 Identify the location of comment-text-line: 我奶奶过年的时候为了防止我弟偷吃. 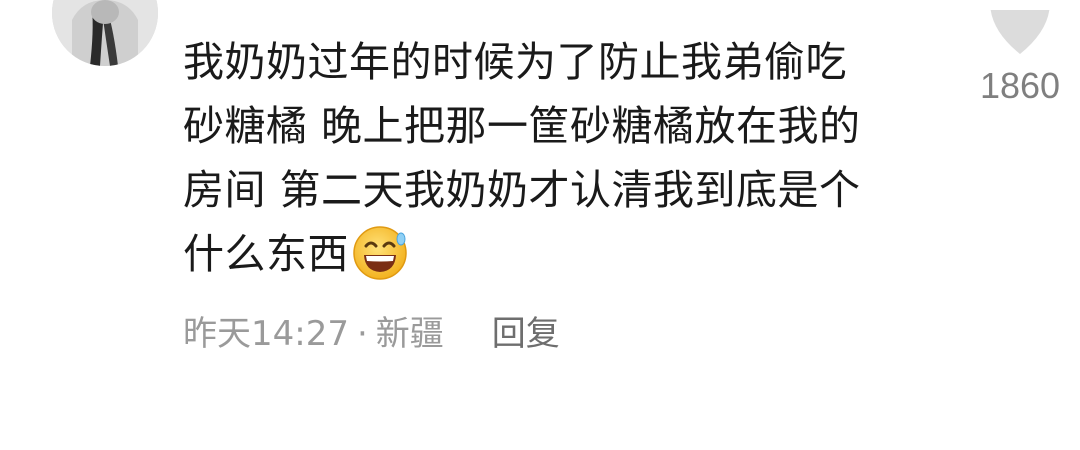
(515, 62).